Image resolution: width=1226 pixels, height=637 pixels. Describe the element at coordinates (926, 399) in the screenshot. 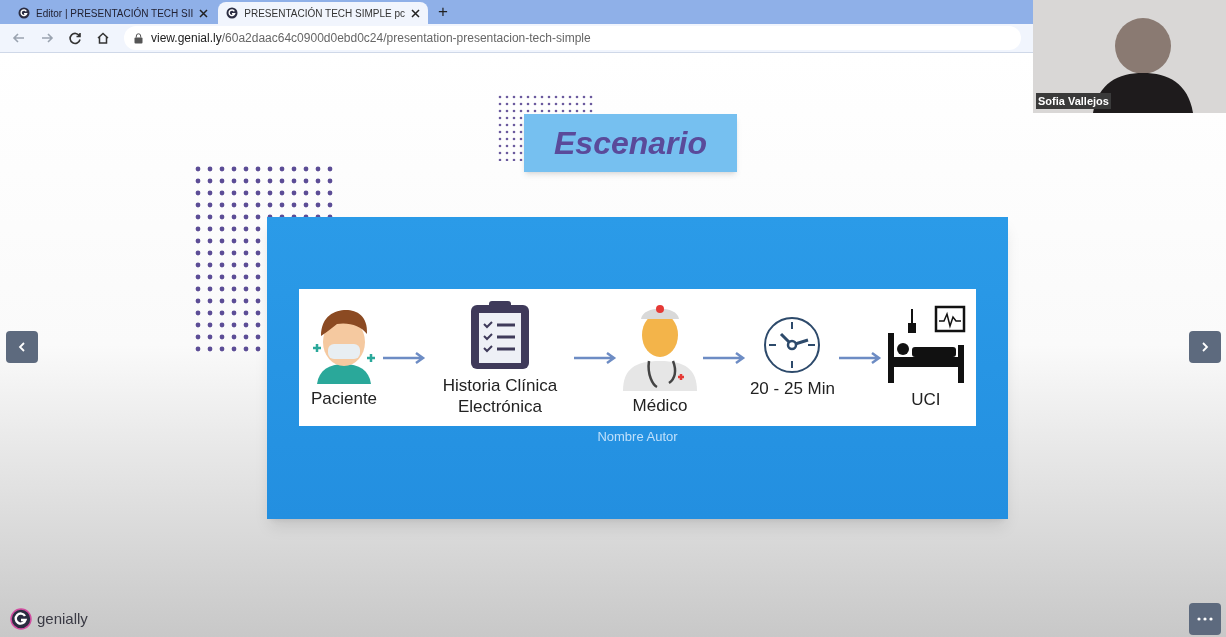

I see `step-label: UCI` at that location.